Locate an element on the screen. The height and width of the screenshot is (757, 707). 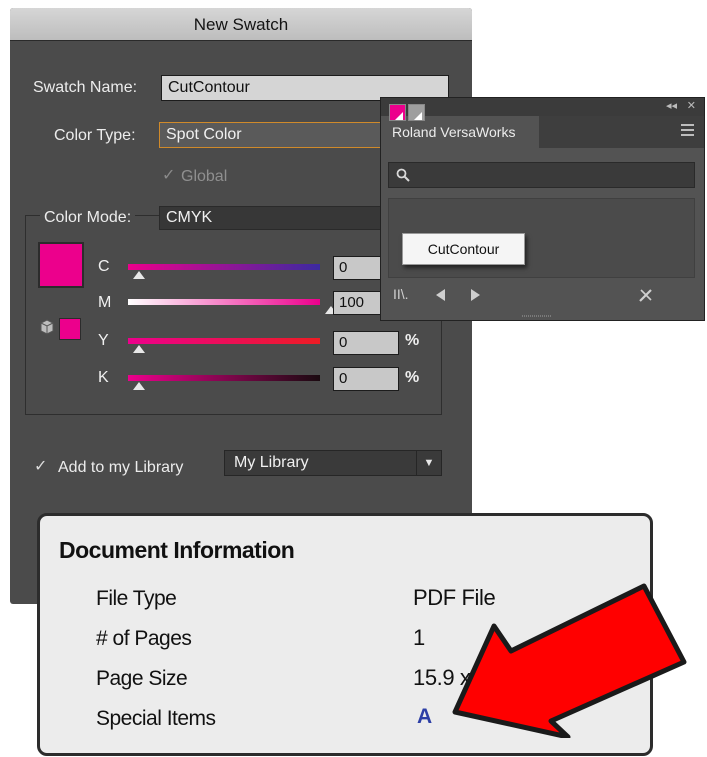
swatch-search-input is located at coordinates (541, 175).